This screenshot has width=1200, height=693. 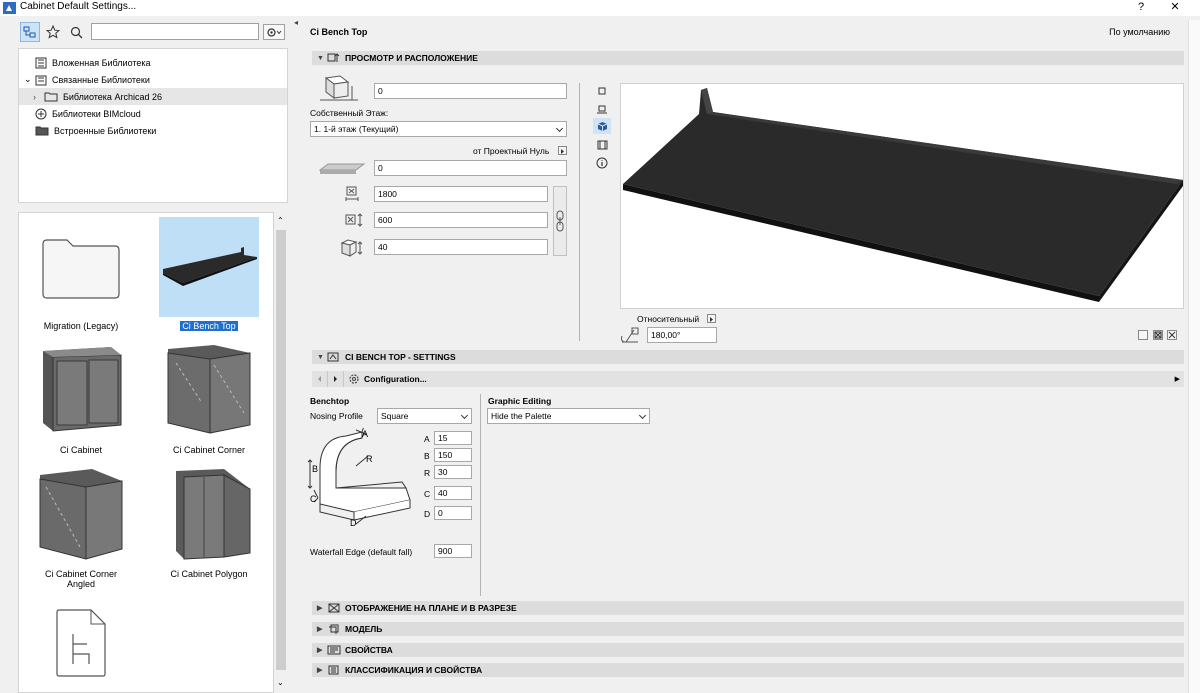 I want to click on diagram-label-c: C, so click(x=313, y=499).